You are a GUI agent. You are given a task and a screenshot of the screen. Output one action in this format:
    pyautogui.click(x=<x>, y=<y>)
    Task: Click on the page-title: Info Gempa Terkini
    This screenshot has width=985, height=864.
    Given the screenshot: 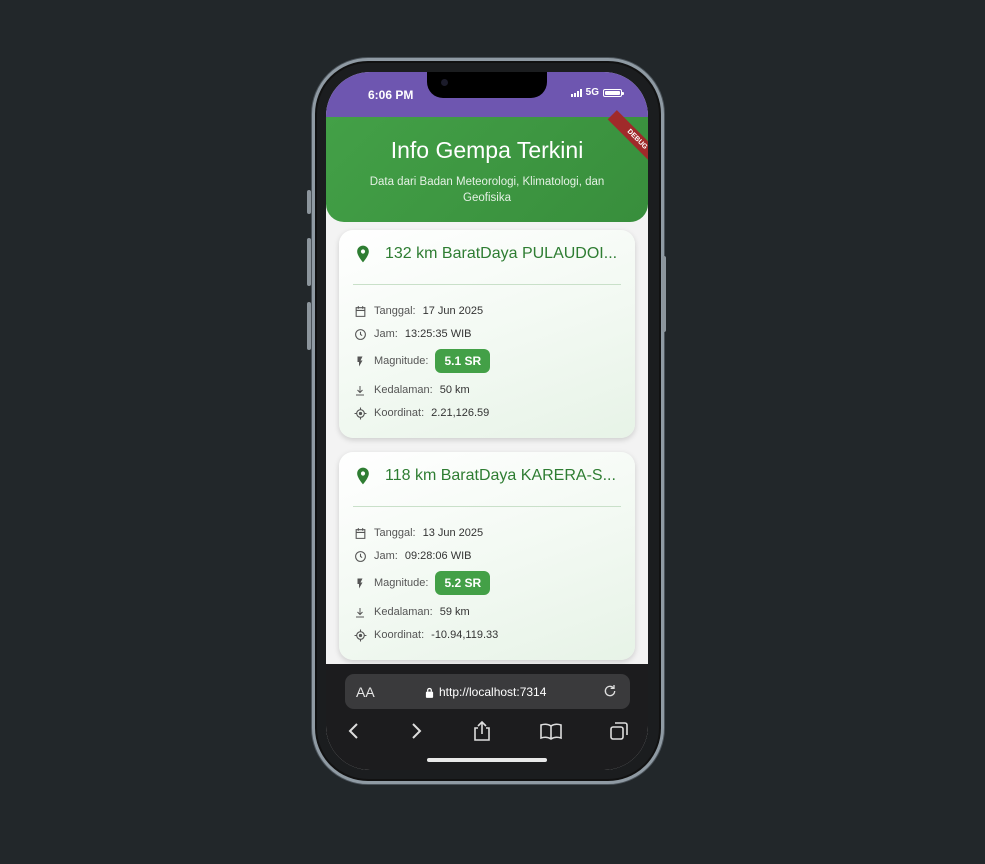 What is the action you would take?
    pyautogui.click(x=487, y=150)
    